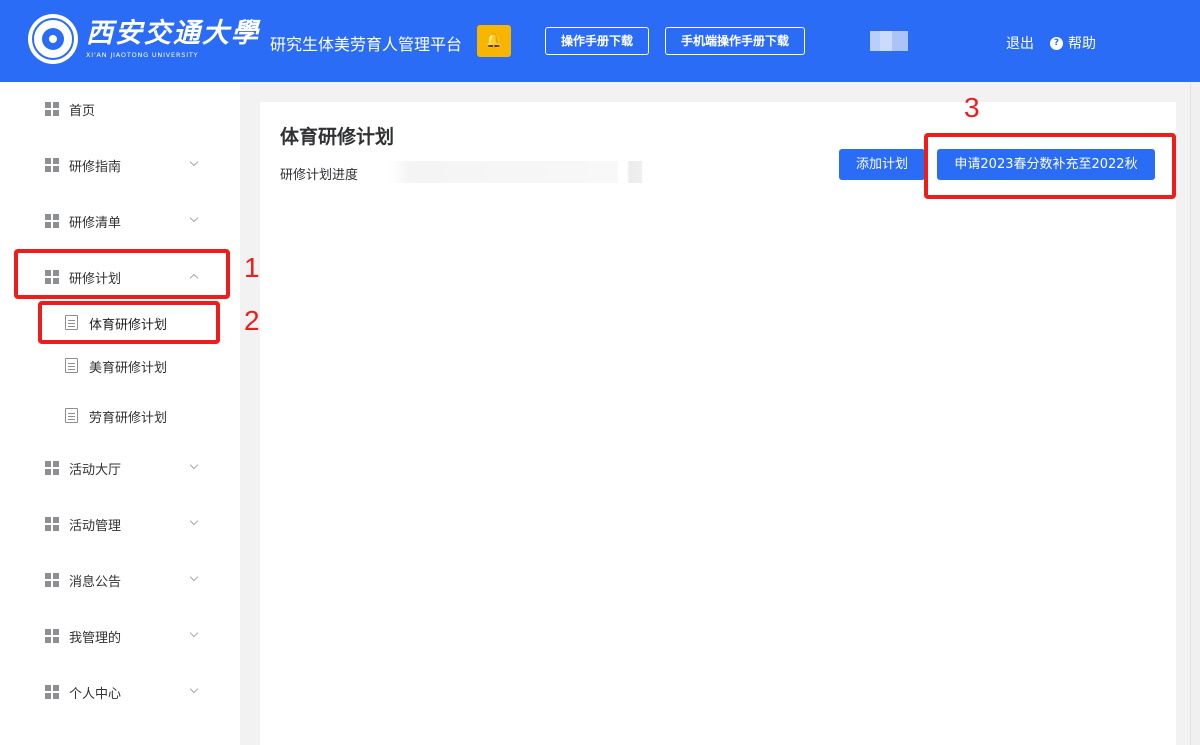 The image size is (1200, 745). I want to click on progress-value-redacted, so click(516, 172).